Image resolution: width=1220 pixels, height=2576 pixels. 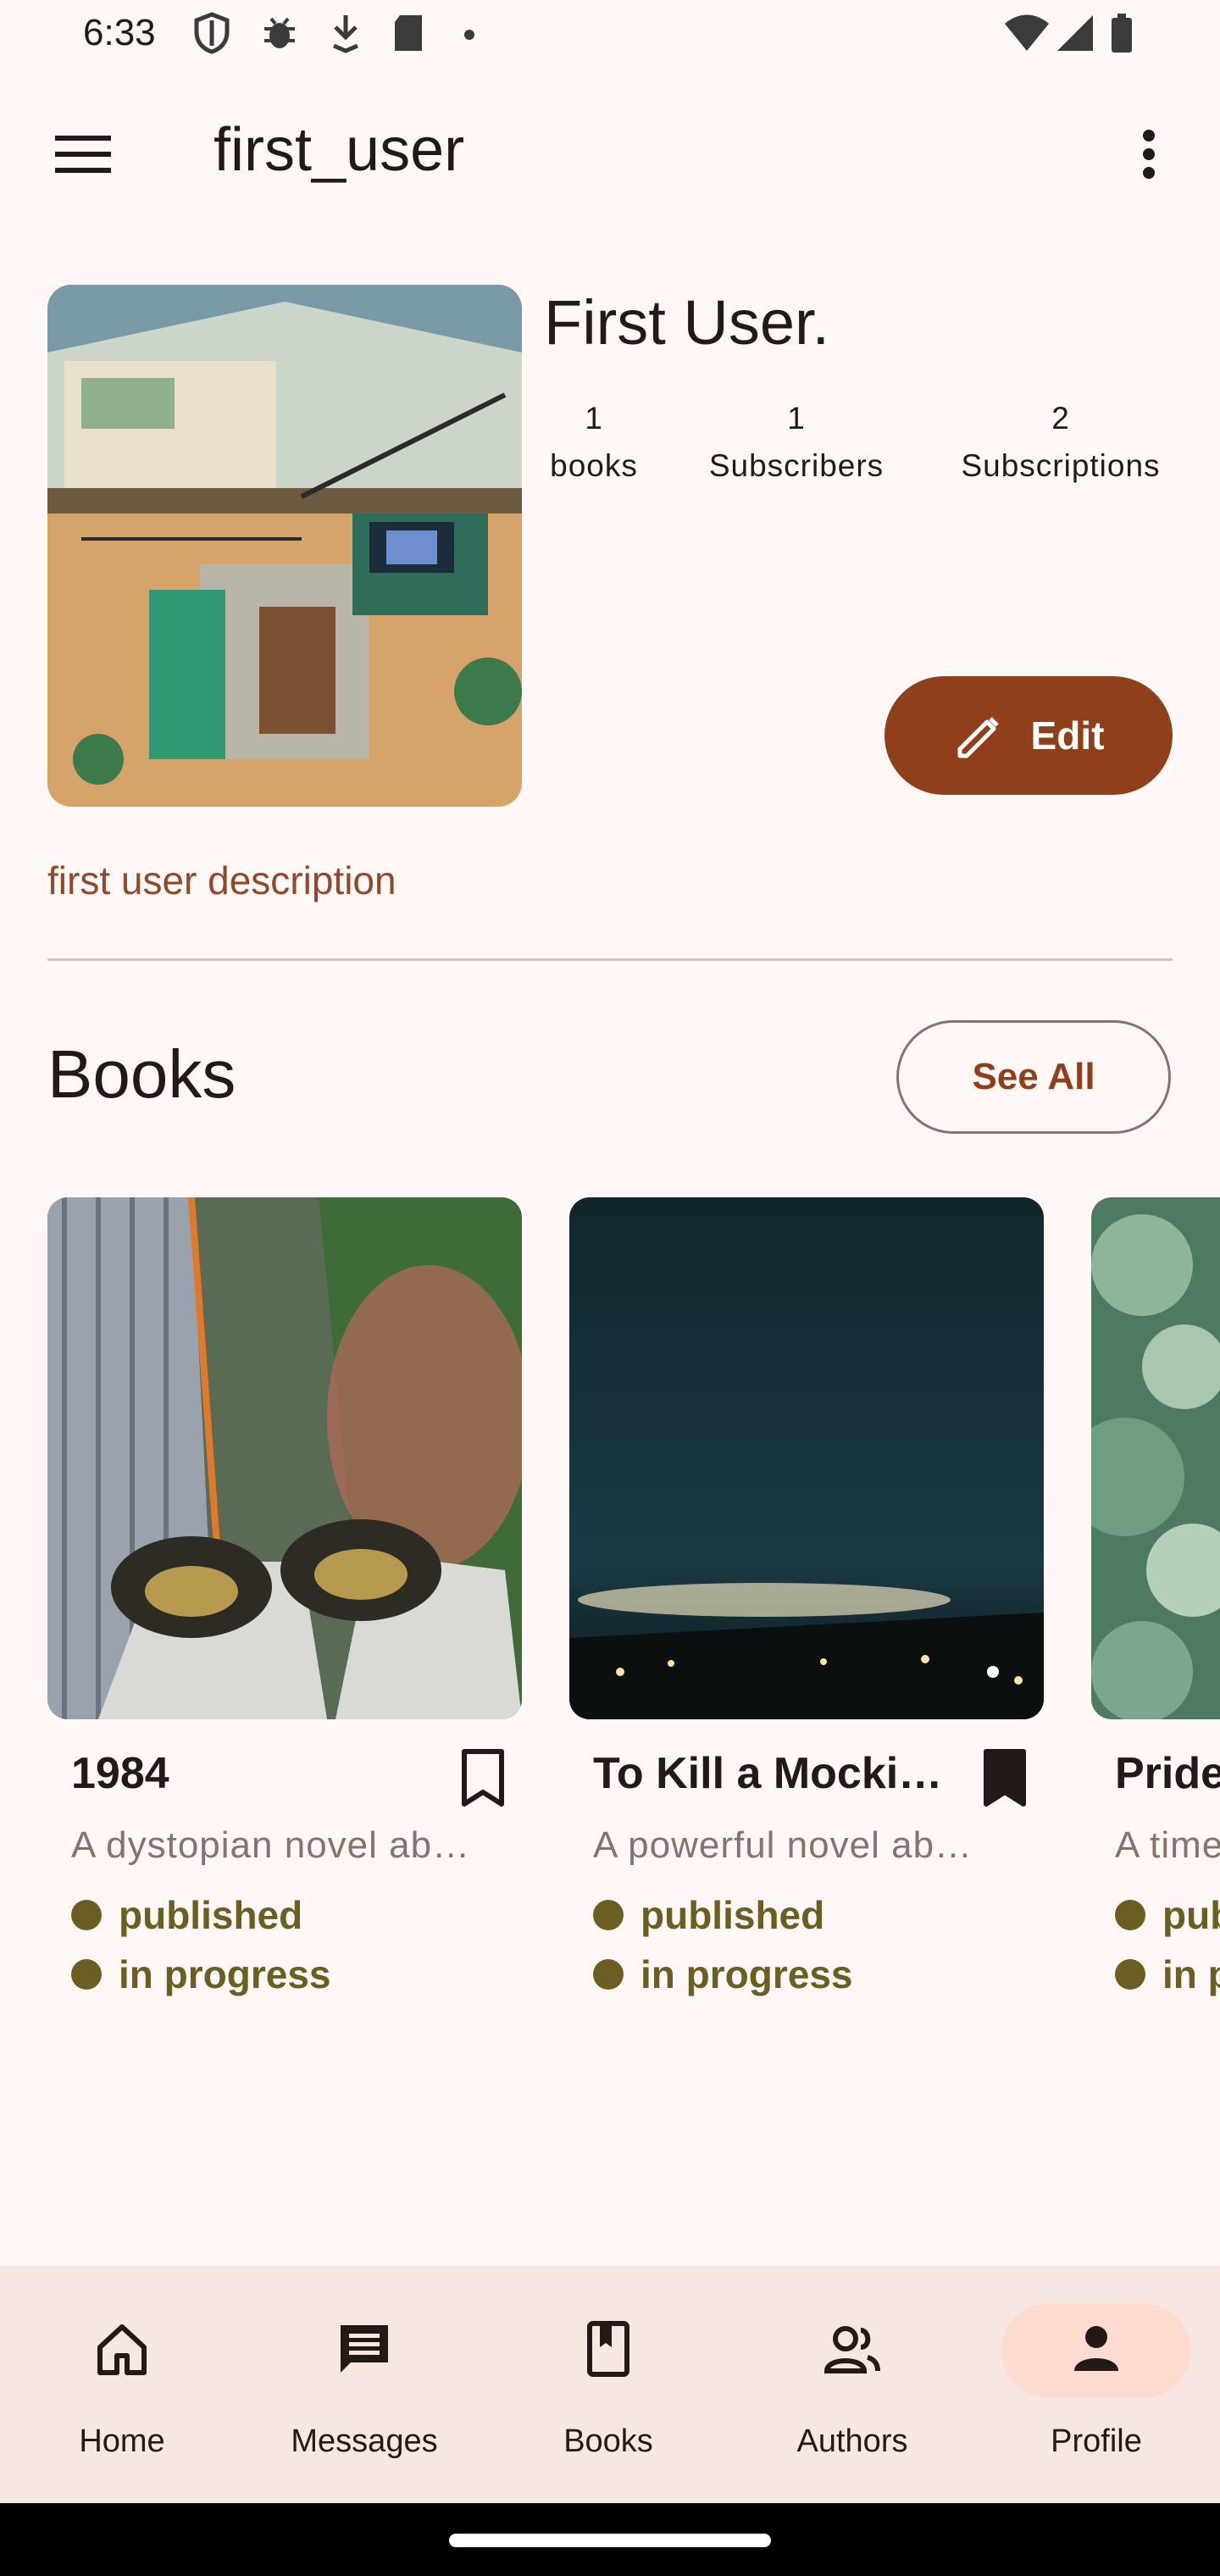 What do you see at coordinates (469, 35) in the screenshot?
I see `dot-icon` at bounding box center [469, 35].